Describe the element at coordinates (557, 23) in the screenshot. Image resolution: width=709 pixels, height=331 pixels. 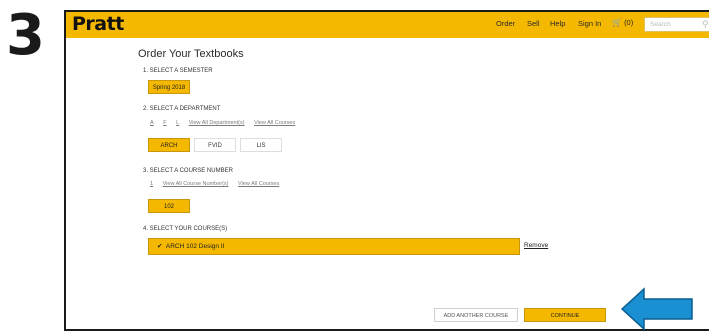
I see `nav-help: Help` at that location.